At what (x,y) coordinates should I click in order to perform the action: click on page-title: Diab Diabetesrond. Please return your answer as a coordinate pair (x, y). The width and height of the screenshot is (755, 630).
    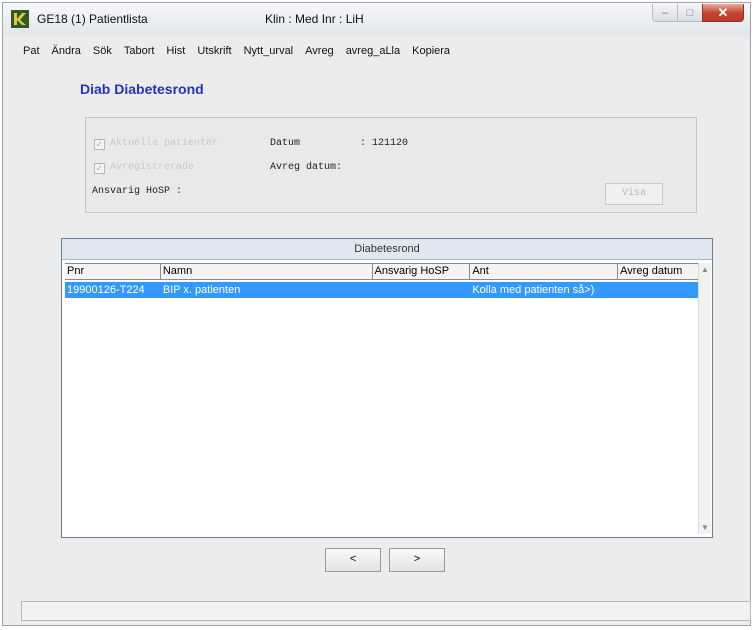
    Looking at the image, I should click on (142, 89).